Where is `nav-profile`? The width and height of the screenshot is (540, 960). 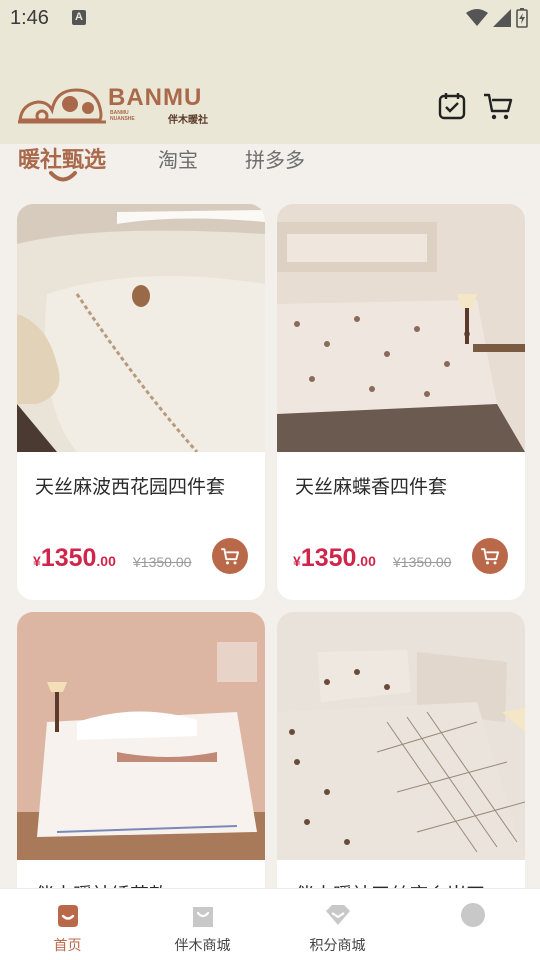 nav-profile is located at coordinates (472, 924).